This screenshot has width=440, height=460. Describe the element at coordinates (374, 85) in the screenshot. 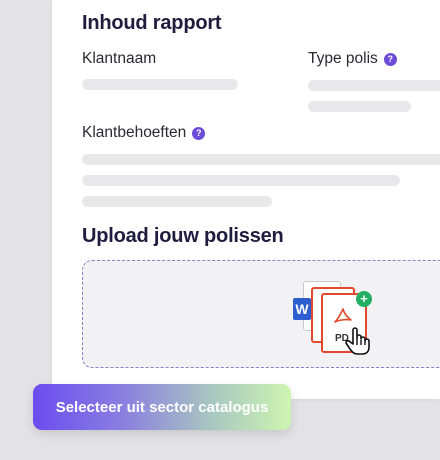

I see `policy-type-field` at that location.